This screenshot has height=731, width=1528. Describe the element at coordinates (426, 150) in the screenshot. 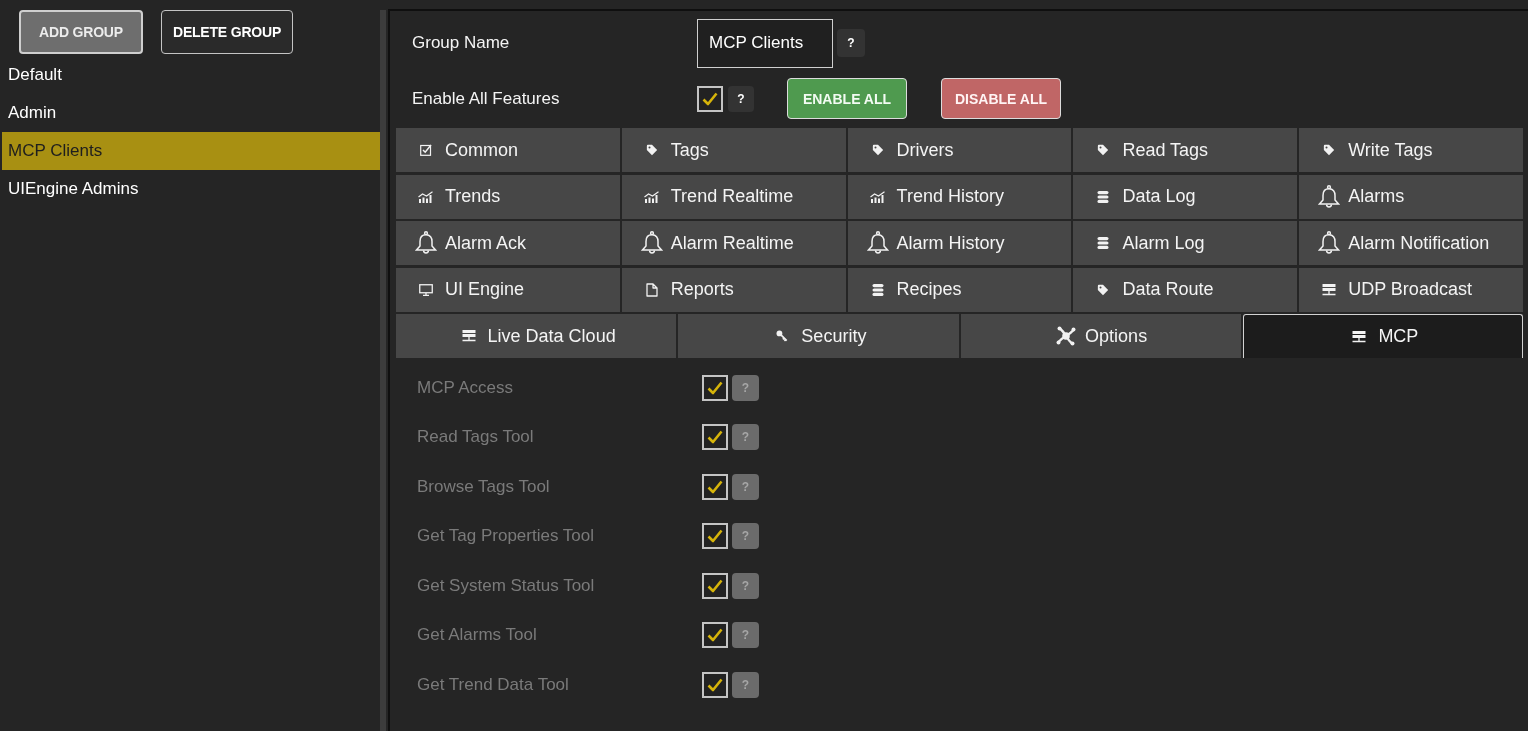

I see `checkbox-icon` at that location.